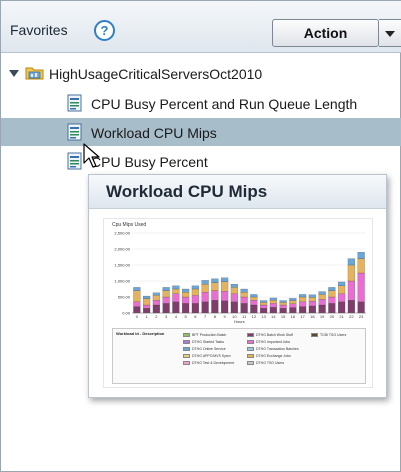 The width and height of the screenshot is (401, 472). Describe the element at coordinates (140, 333) in the screenshot. I see `legend-header: Workload Id - Description` at that location.